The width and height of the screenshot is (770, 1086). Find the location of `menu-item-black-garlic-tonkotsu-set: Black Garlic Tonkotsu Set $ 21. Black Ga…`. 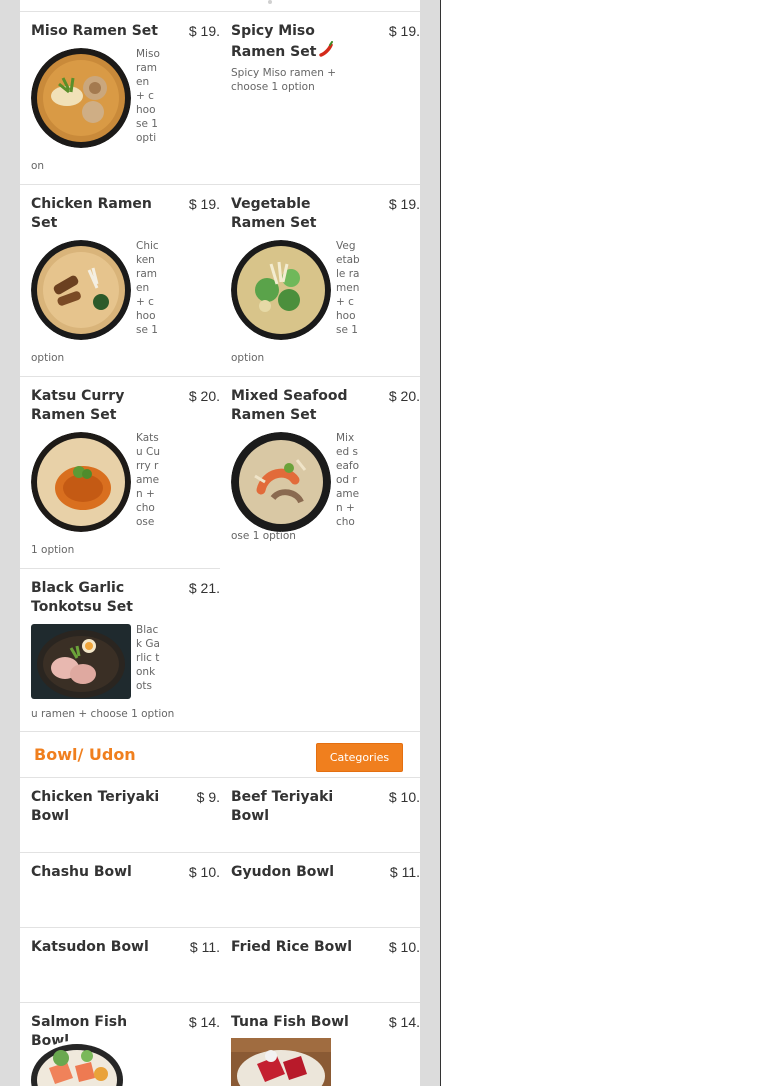

menu-item-black-garlic-tonkotsu-set: Black Garlic Tonkotsu Set $ 21. Black Ga… is located at coordinates (120, 649).